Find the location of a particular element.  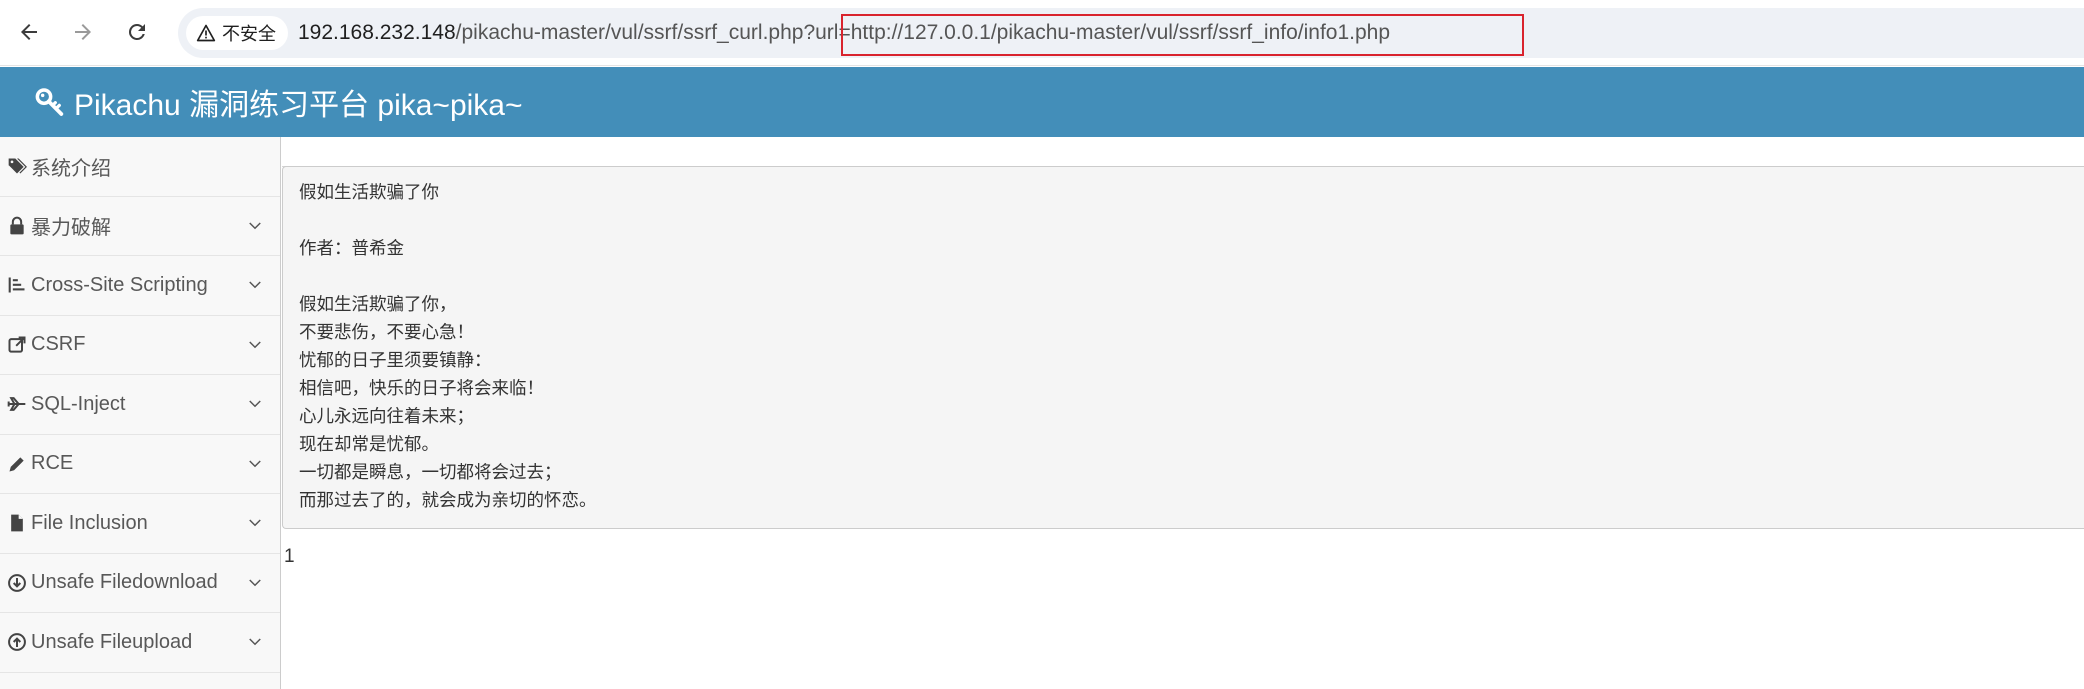

poem-title: 假如生活欺骗了你 is located at coordinates (369, 193).